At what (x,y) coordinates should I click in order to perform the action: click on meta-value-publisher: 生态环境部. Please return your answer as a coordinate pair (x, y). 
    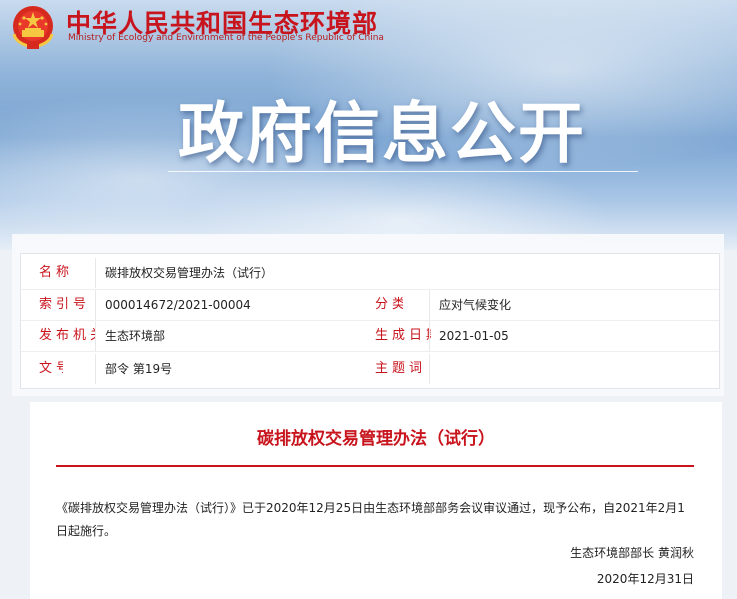
    Looking at the image, I should click on (135, 336).